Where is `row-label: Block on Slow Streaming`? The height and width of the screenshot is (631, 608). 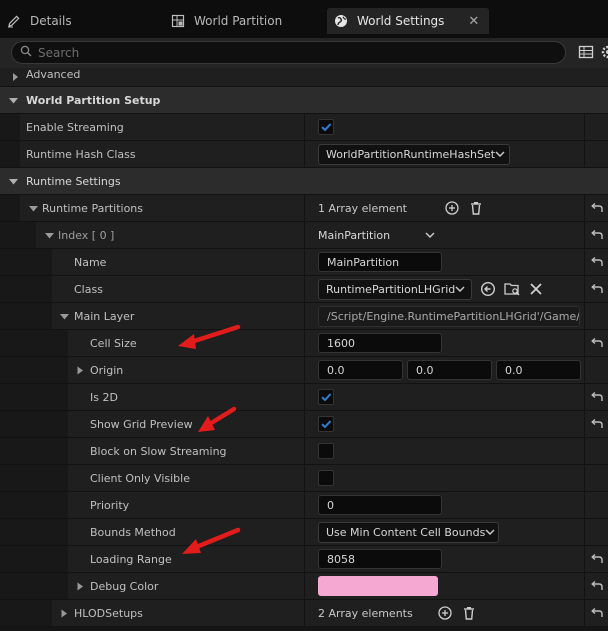
row-label: Block on Slow Streaming is located at coordinates (158, 451).